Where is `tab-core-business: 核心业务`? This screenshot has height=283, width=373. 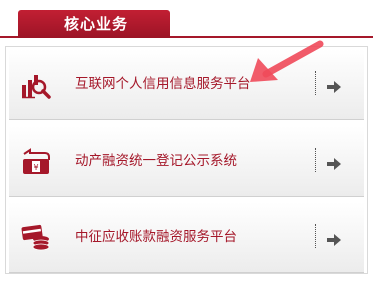
tab-core-business: 核心业务 is located at coordinates (94, 24).